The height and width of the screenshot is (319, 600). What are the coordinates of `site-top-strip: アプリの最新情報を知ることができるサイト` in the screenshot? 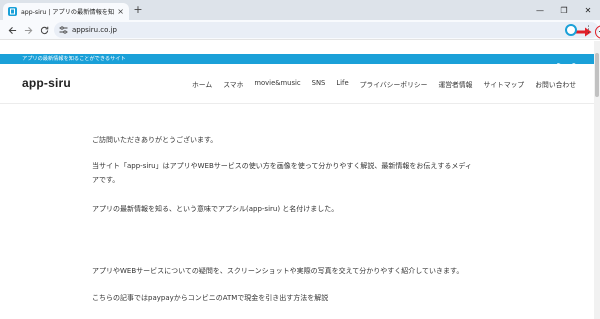 It's located at (300, 62).